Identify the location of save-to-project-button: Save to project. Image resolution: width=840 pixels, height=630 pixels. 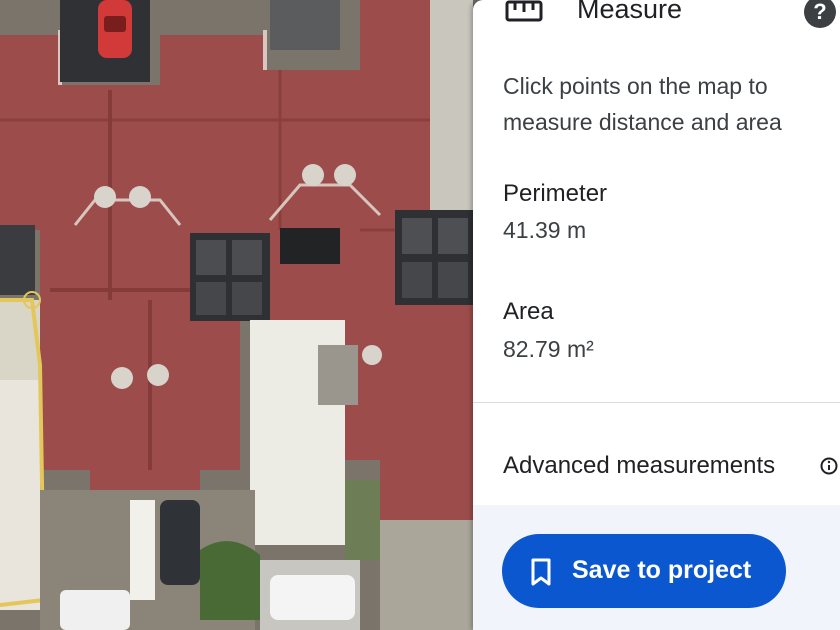
(644, 571).